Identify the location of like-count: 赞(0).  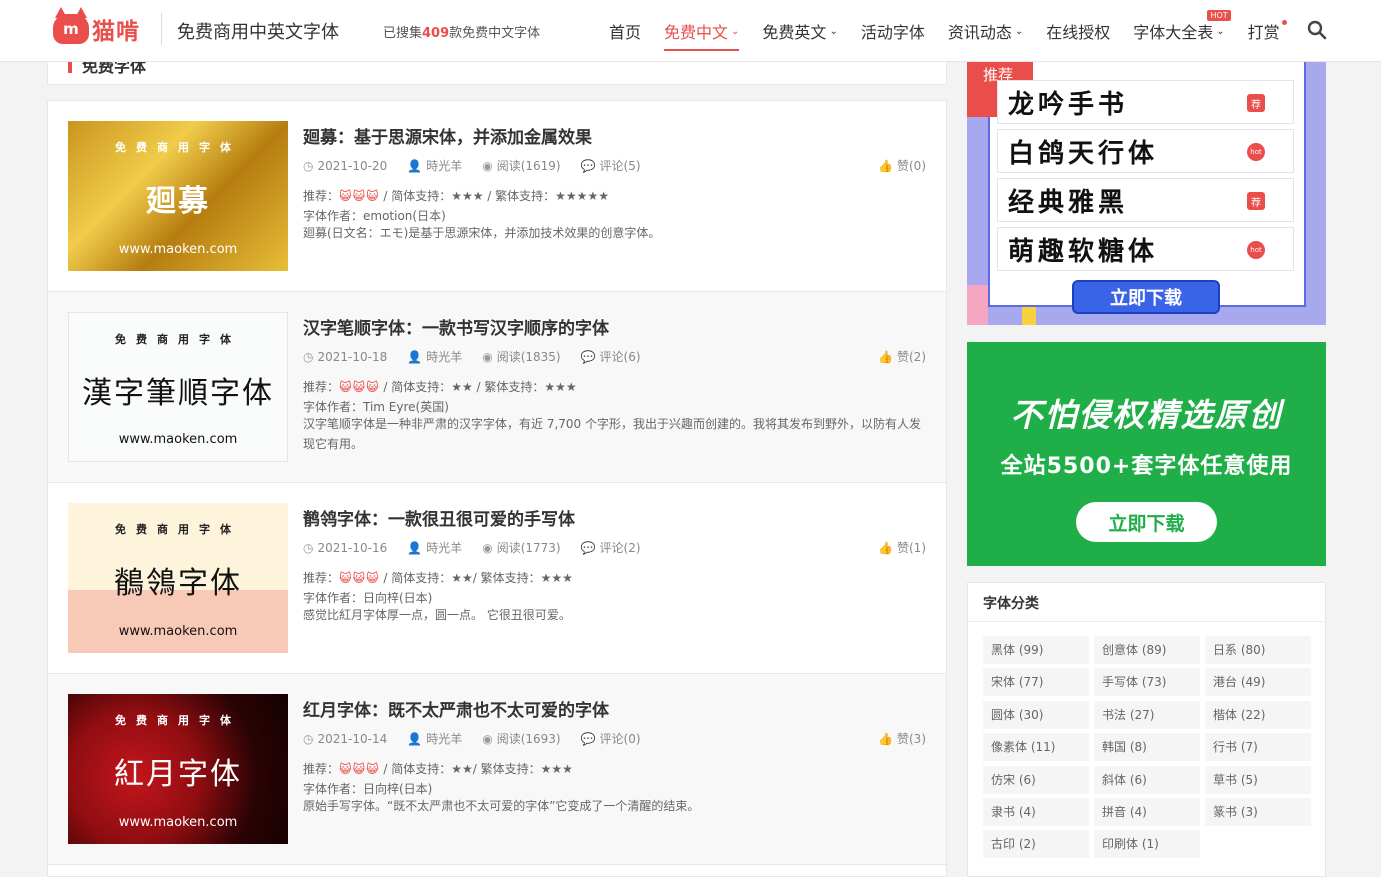
(911, 166).